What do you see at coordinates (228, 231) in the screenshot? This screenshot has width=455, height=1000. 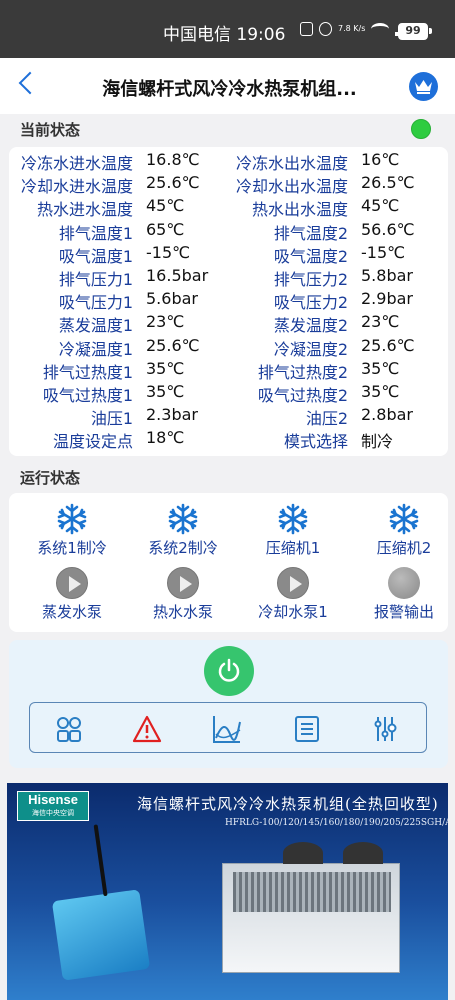 I see `param-row: 排气温度1 65℃ 排气温度2 56.6℃` at bounding box center [228, 231].